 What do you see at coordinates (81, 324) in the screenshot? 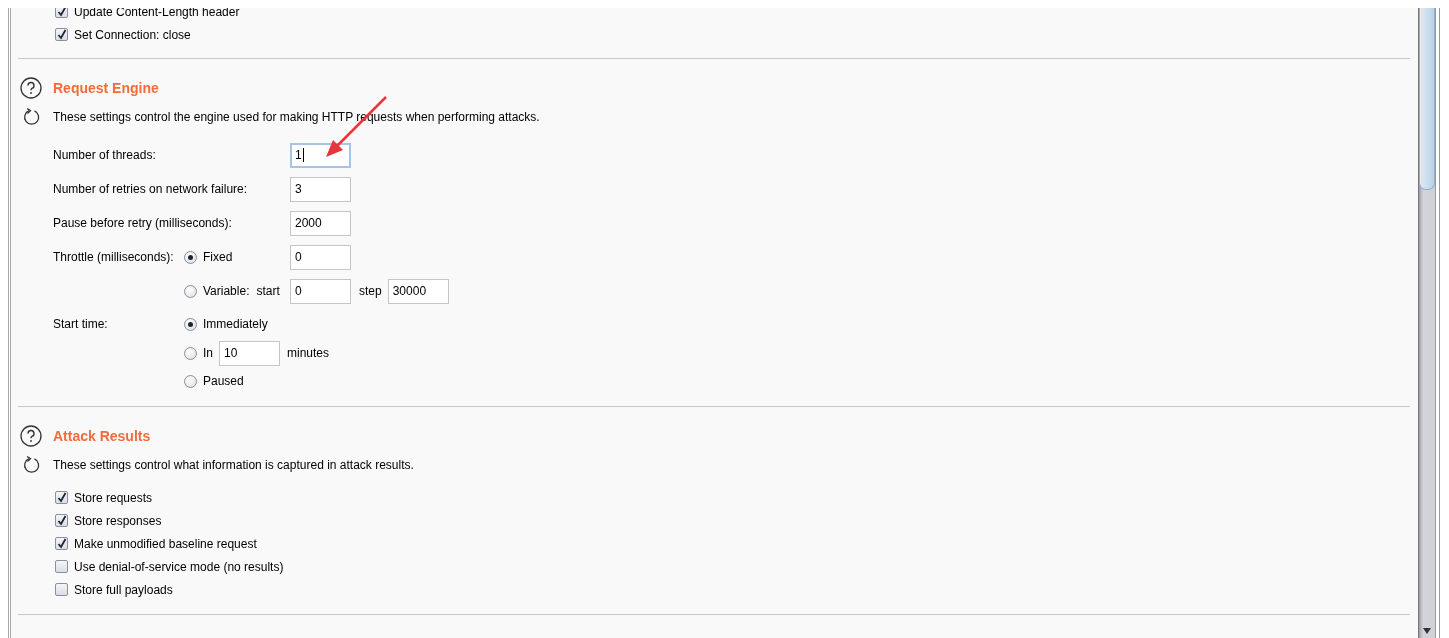
I see `field-label: Start time:` at bounding box center [81, 324].